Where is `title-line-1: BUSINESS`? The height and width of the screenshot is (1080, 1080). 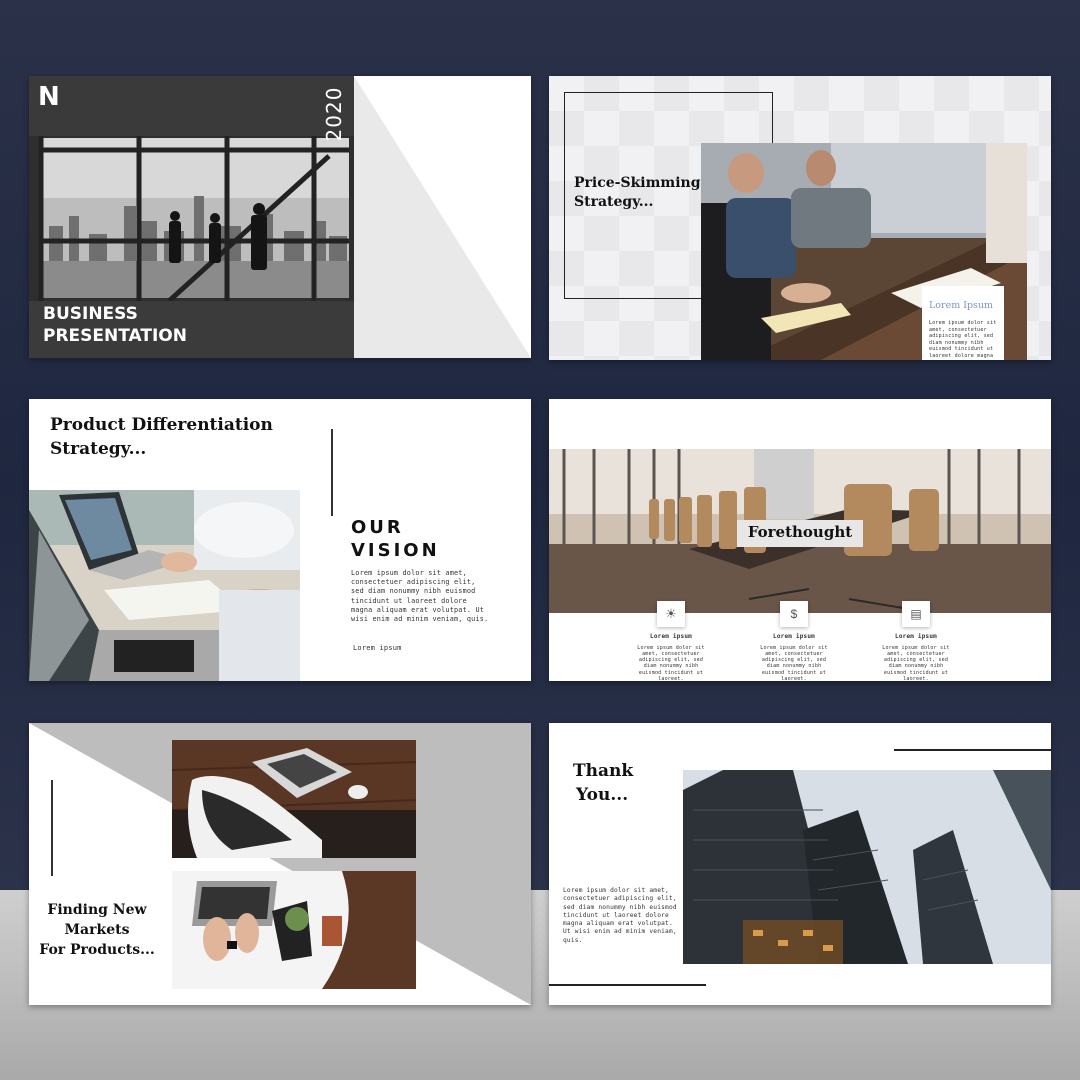
title-line-1: BUSINESS is located at coordinates (90, 314).